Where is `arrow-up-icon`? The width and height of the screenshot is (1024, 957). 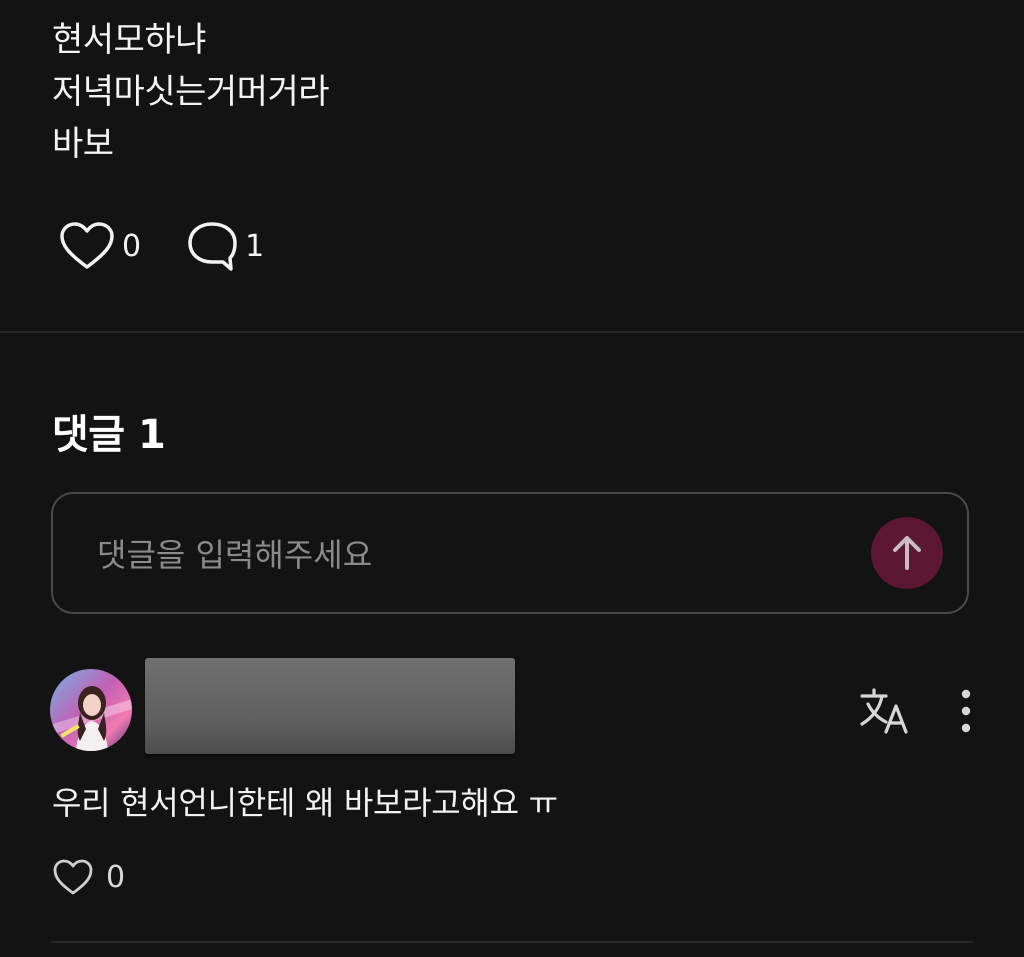 arrow-up-icon is located at coordinates (907, 553).